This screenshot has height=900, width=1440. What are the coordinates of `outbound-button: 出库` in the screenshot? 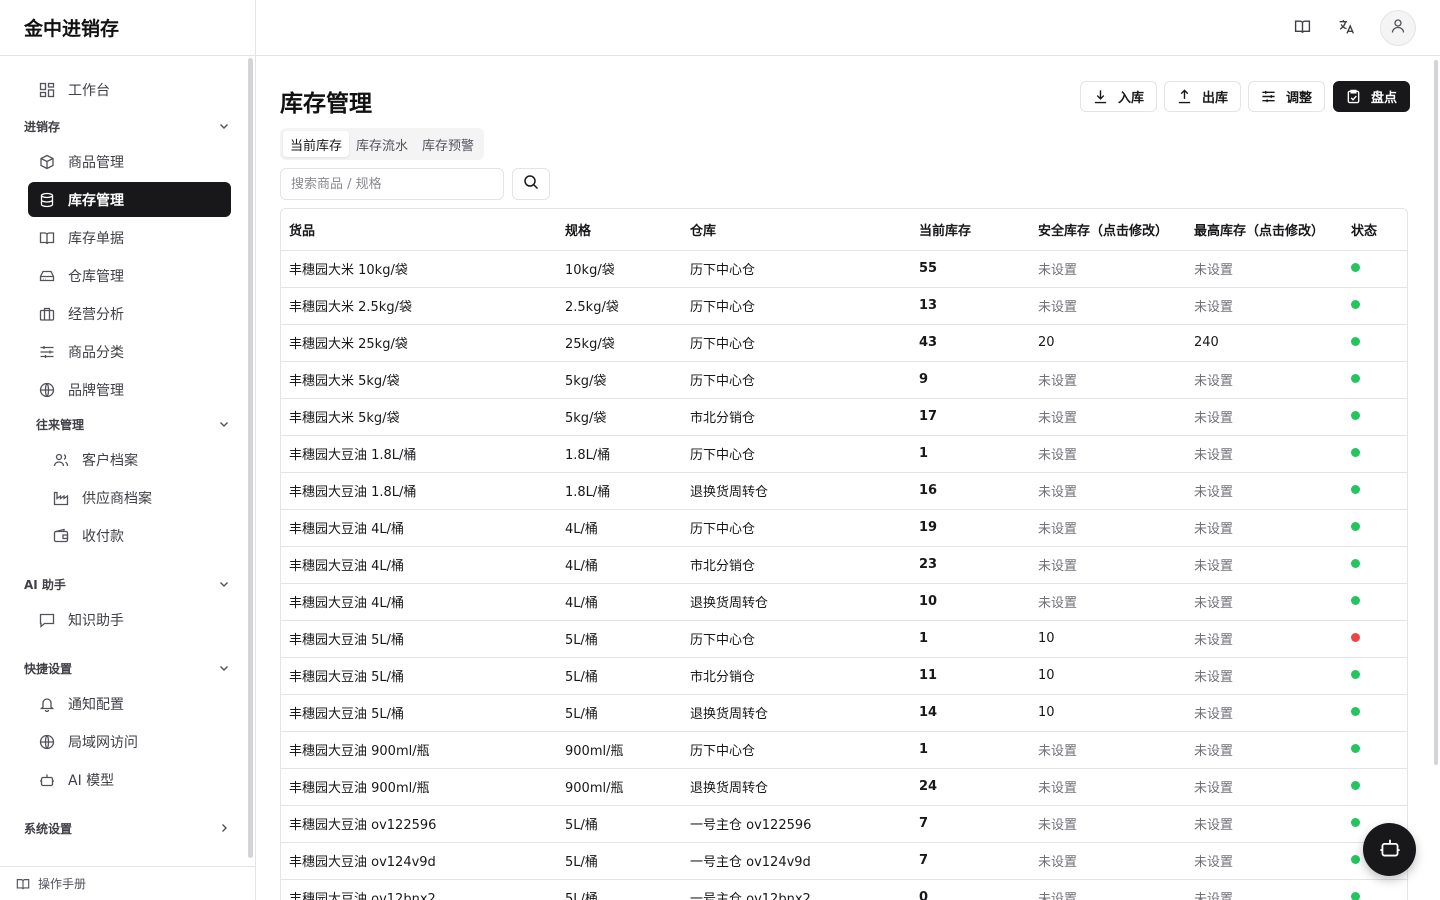 It's located at (1203, 96).